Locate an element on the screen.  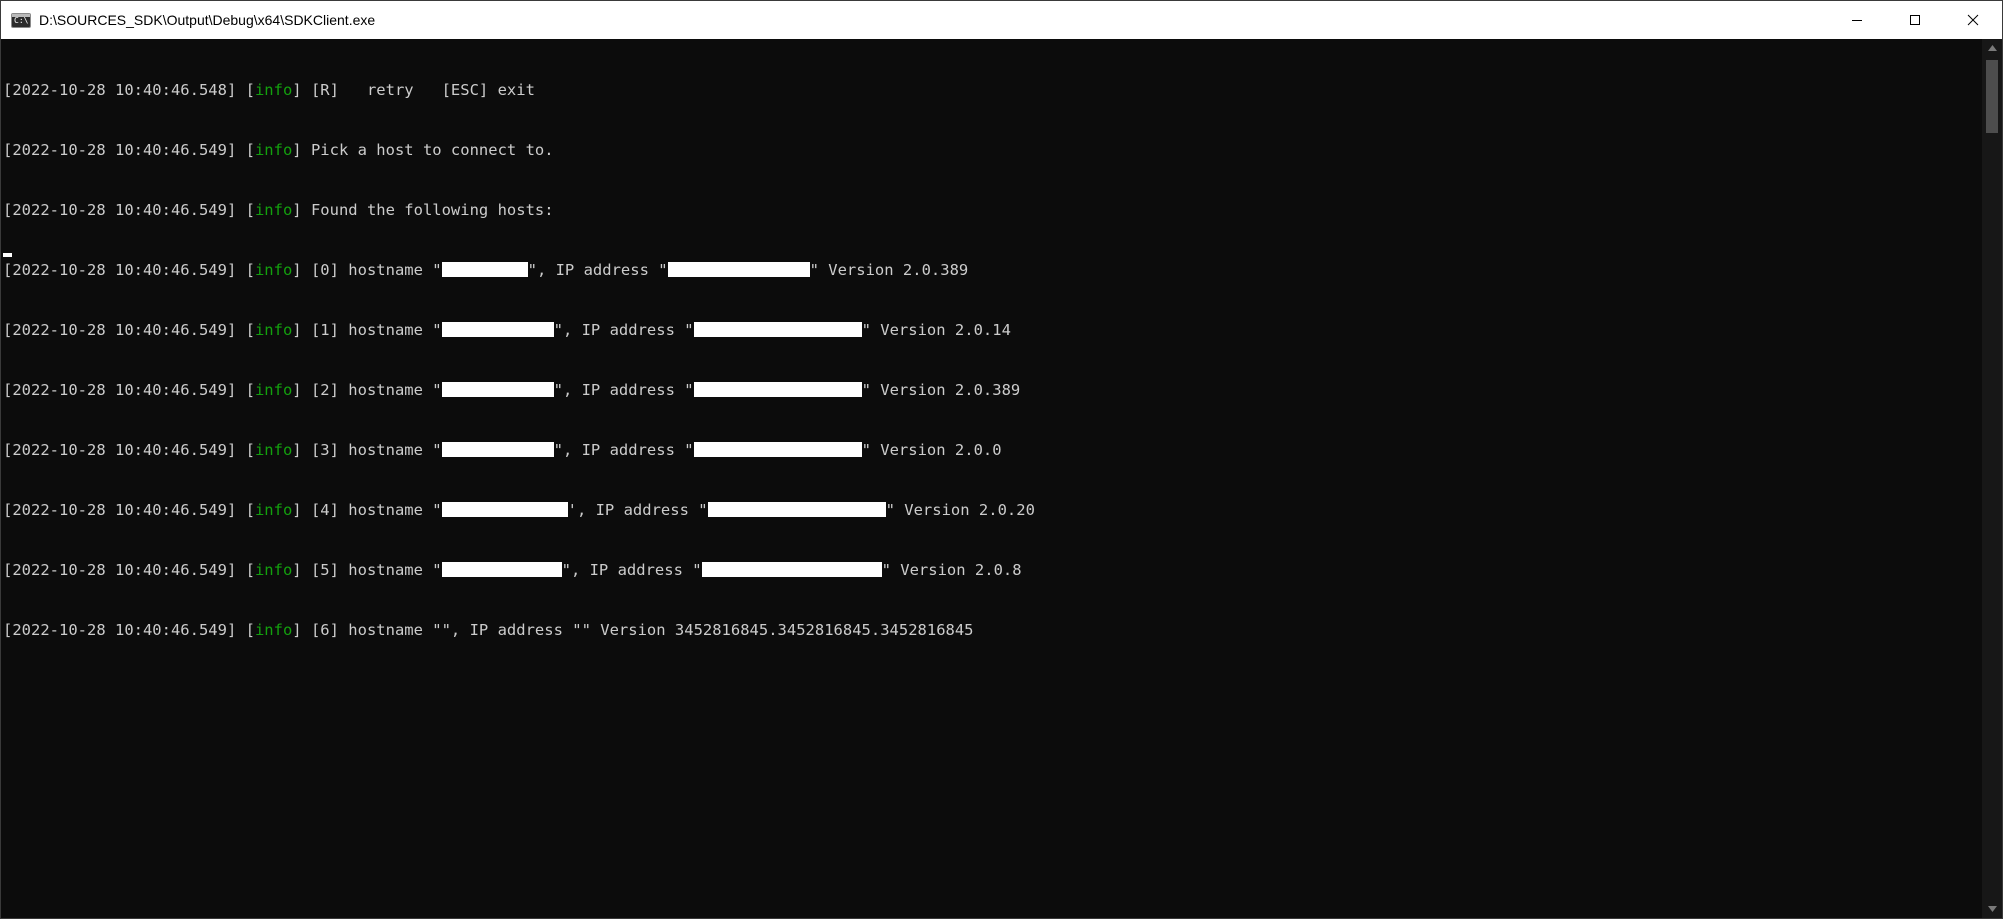
minimize-icon is located at coordinates (1857, 20).